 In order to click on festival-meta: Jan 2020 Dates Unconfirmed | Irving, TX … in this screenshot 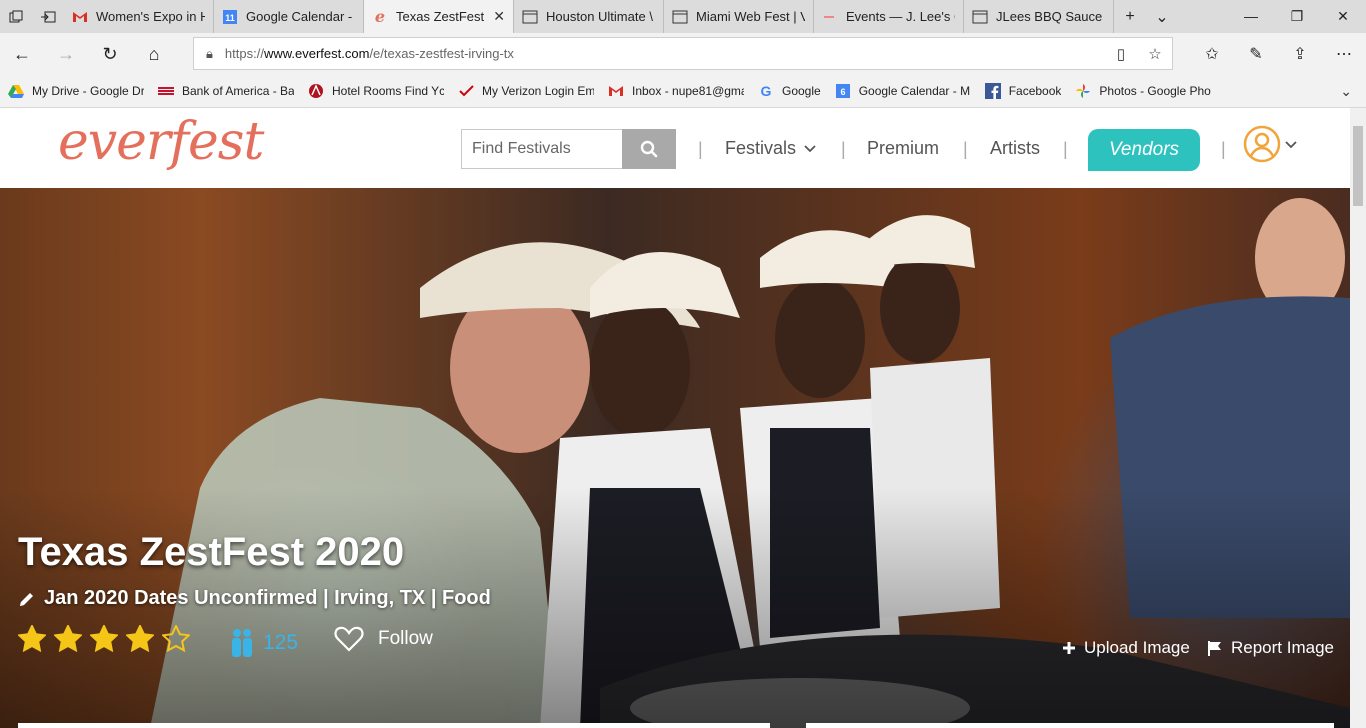, I will do `click(254, 598)`.